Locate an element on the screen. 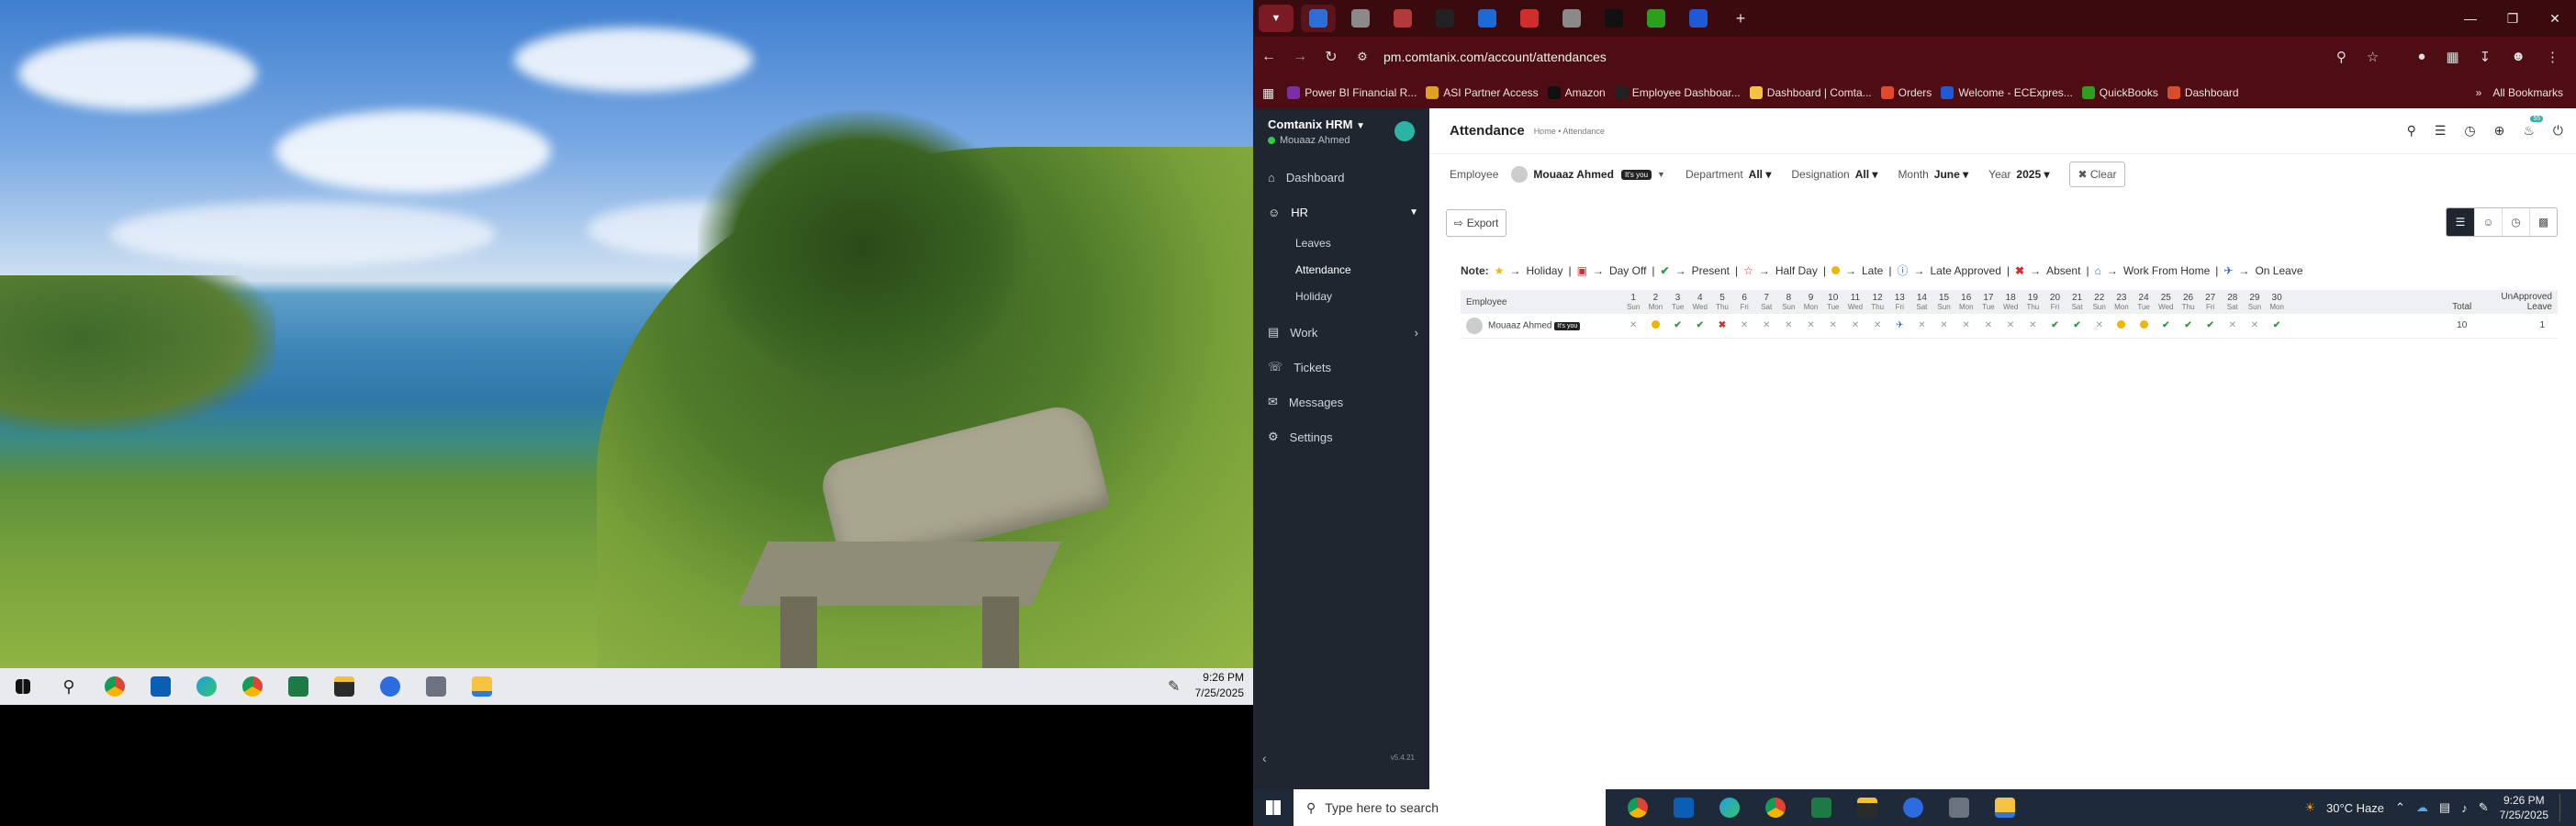  list-view-button: ☰ is located at coordinates (2460, 222).